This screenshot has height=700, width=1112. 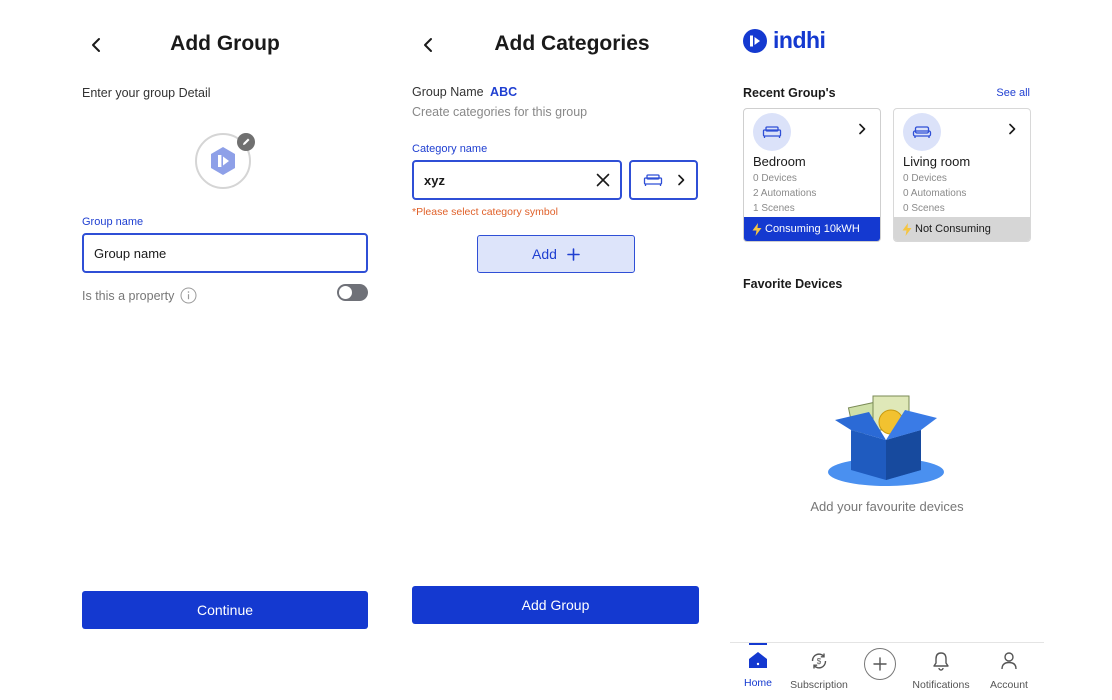 I want to click on group-name-prefix: Group Name, so click(x=448, y=92).